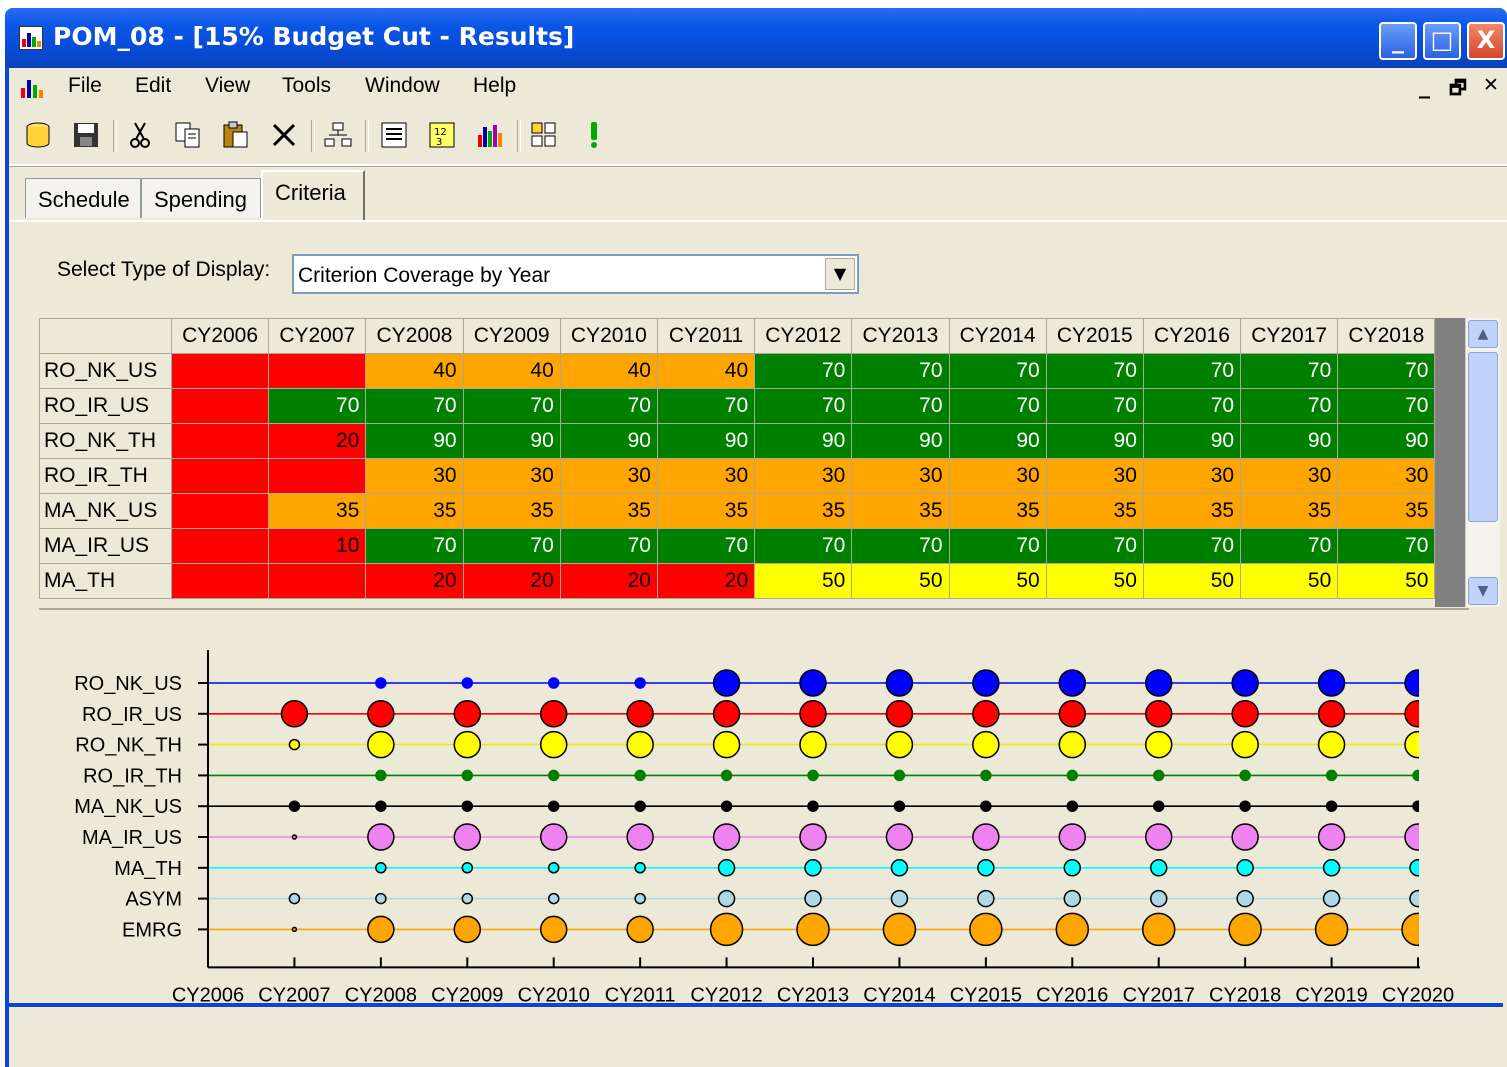  Describe the element at coordinates (490, 135) in the screenshot. I see `bar-chart-icon` at that location.